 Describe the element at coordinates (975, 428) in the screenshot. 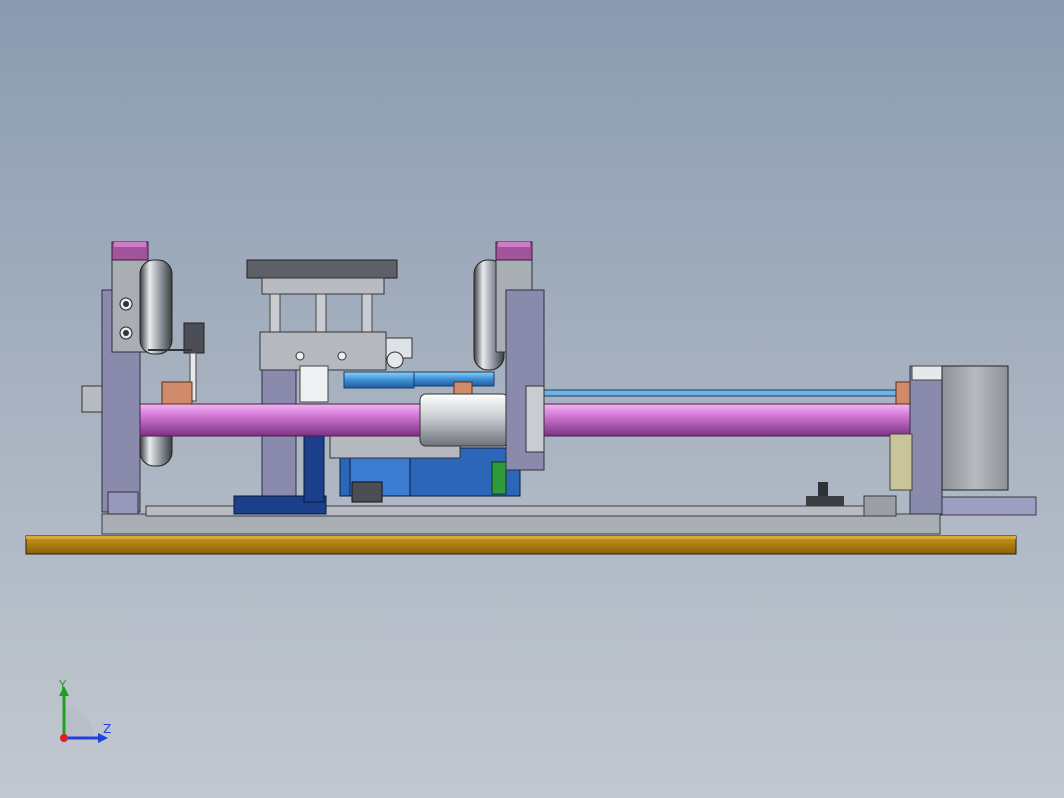

I see `stepper-motor` at that location.